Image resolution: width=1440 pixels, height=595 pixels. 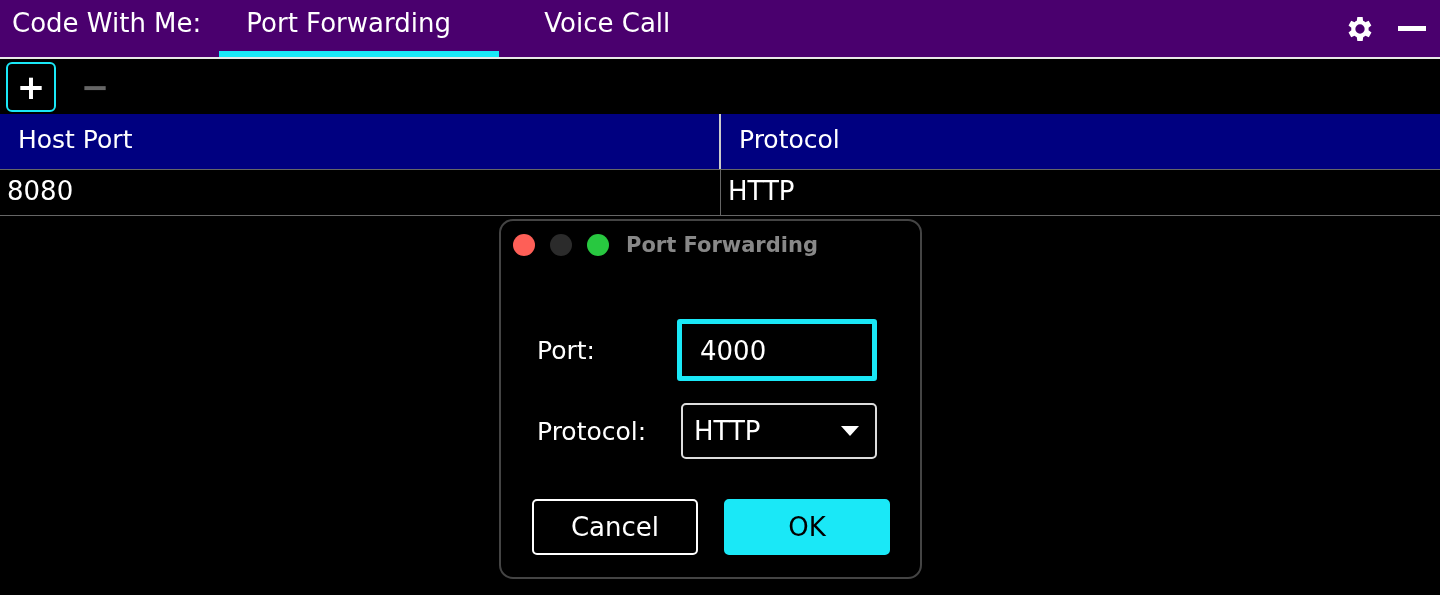 I want to click on table-cell: 8080, so click(x=360, y=192).